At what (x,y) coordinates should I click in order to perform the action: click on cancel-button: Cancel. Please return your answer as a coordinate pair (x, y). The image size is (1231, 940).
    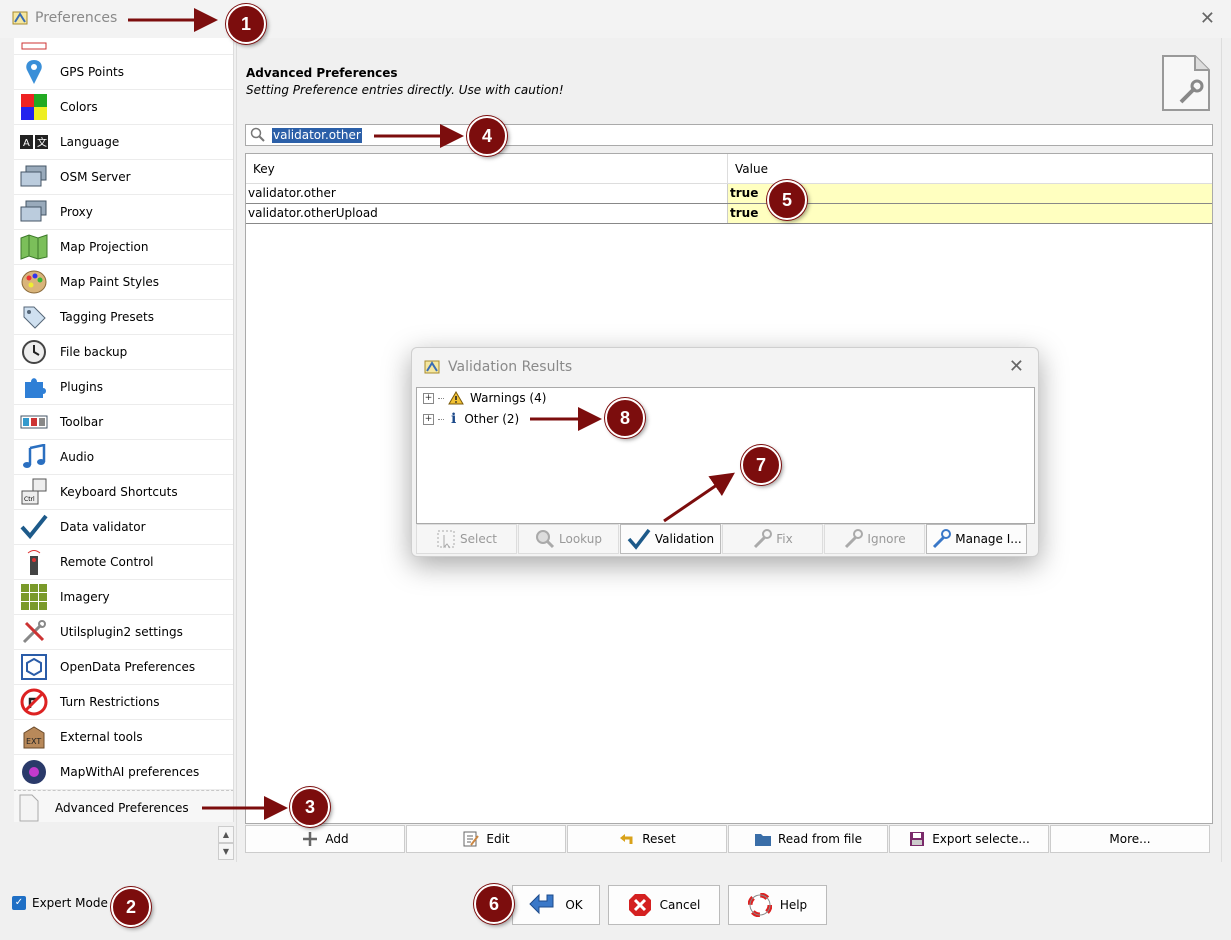
    Looking at the image, I should click on (664, 905).